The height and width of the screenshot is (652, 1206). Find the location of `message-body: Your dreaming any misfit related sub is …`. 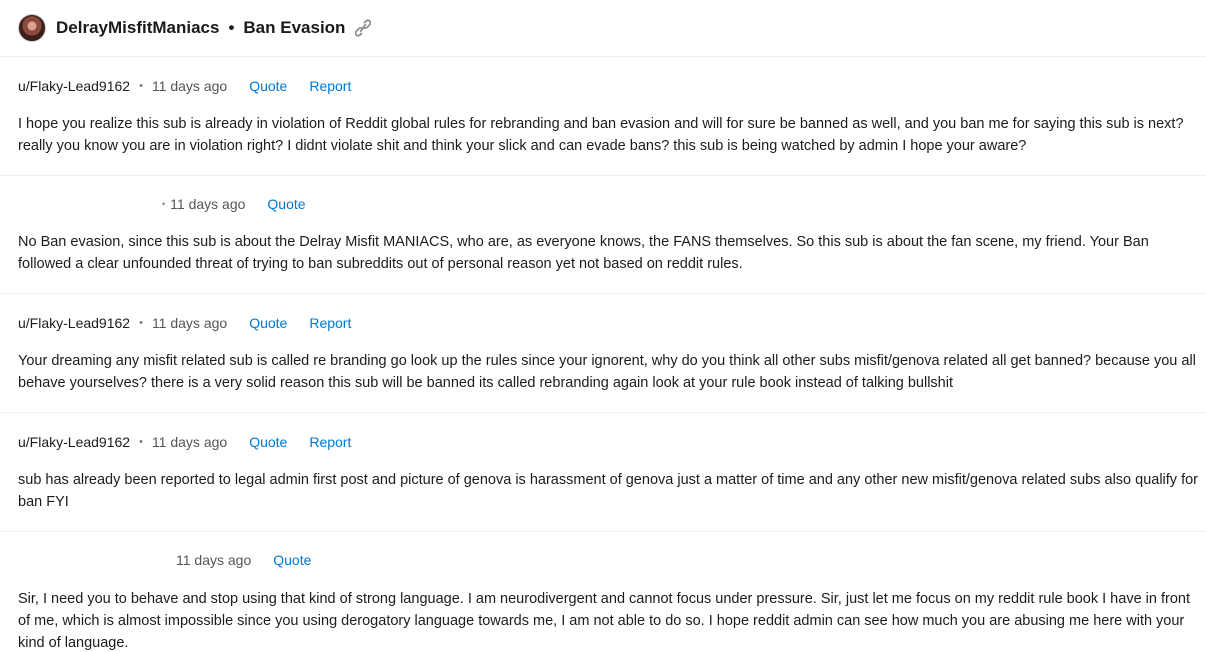

message-body: Your dreaming any misfit related sub is … is located at coordinates (607, 372).